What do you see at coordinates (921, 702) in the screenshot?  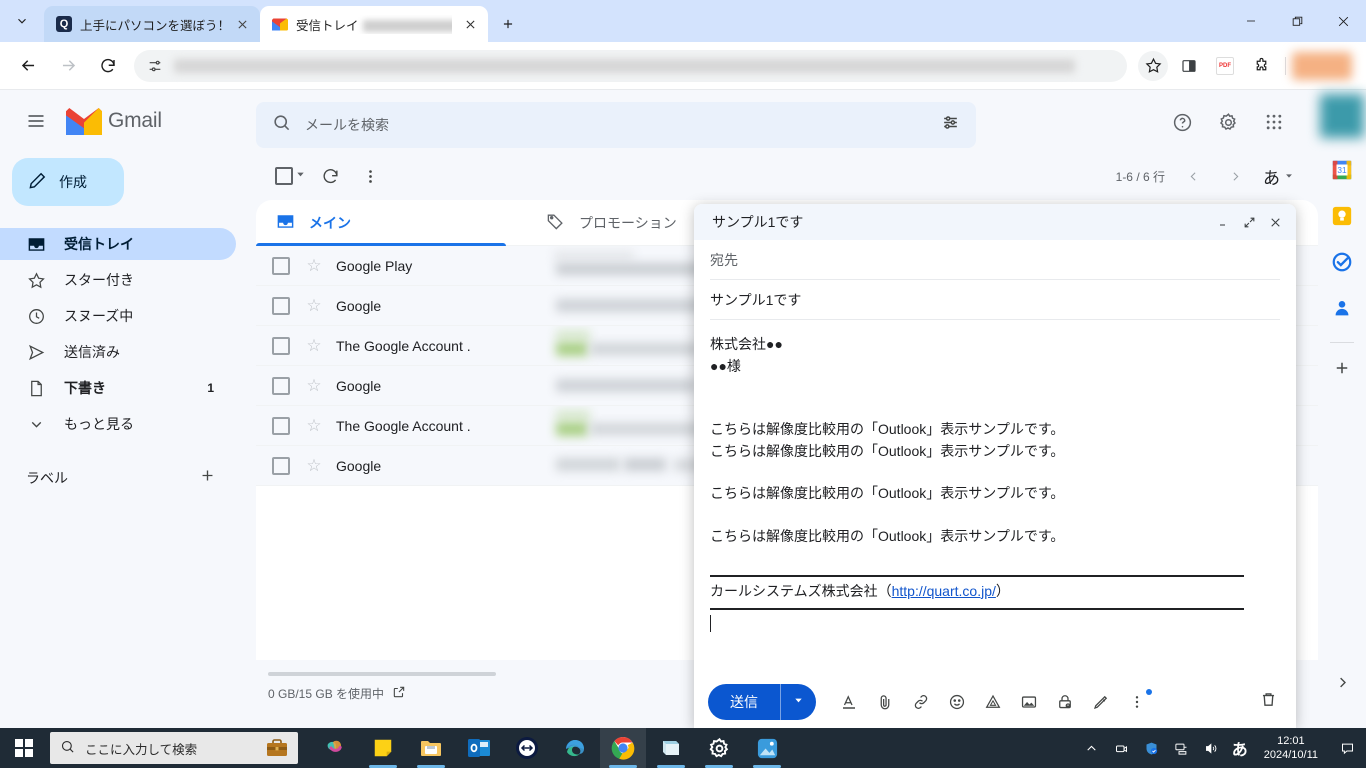 I see `insert-link-icon` at bounding box center [921, 702].